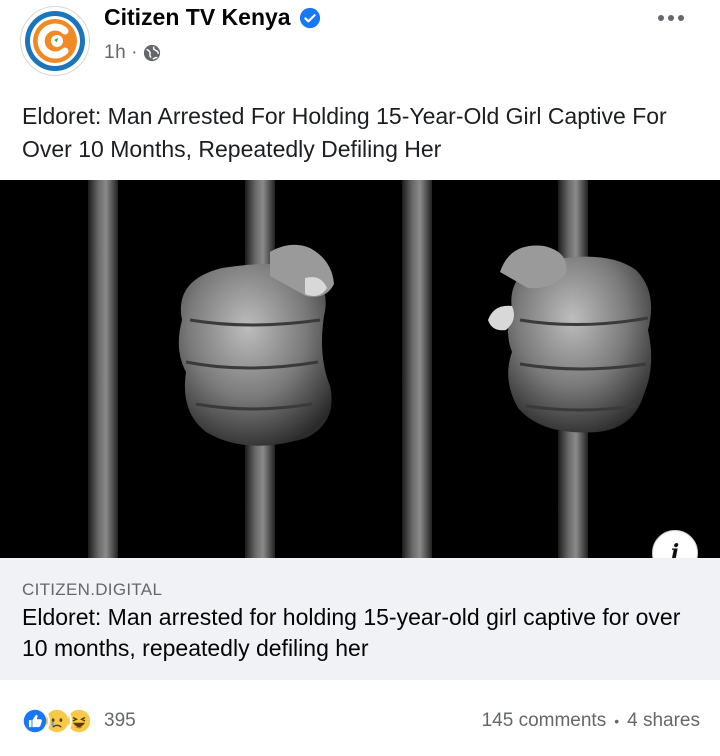 Image resolution: width=720 pixels, height=756 pixels. Describe the element at coordinates (35, 721) in the screenshot. I see `like-icon` at that location.